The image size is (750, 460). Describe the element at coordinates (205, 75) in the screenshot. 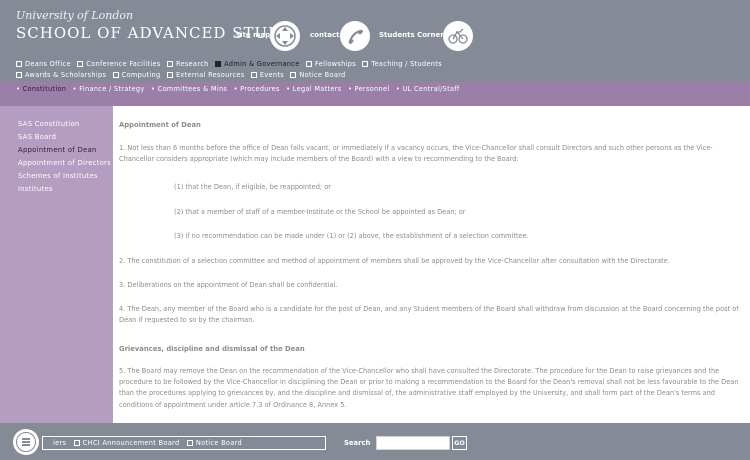

I see `nav-external-resources: External Resources` at that location.